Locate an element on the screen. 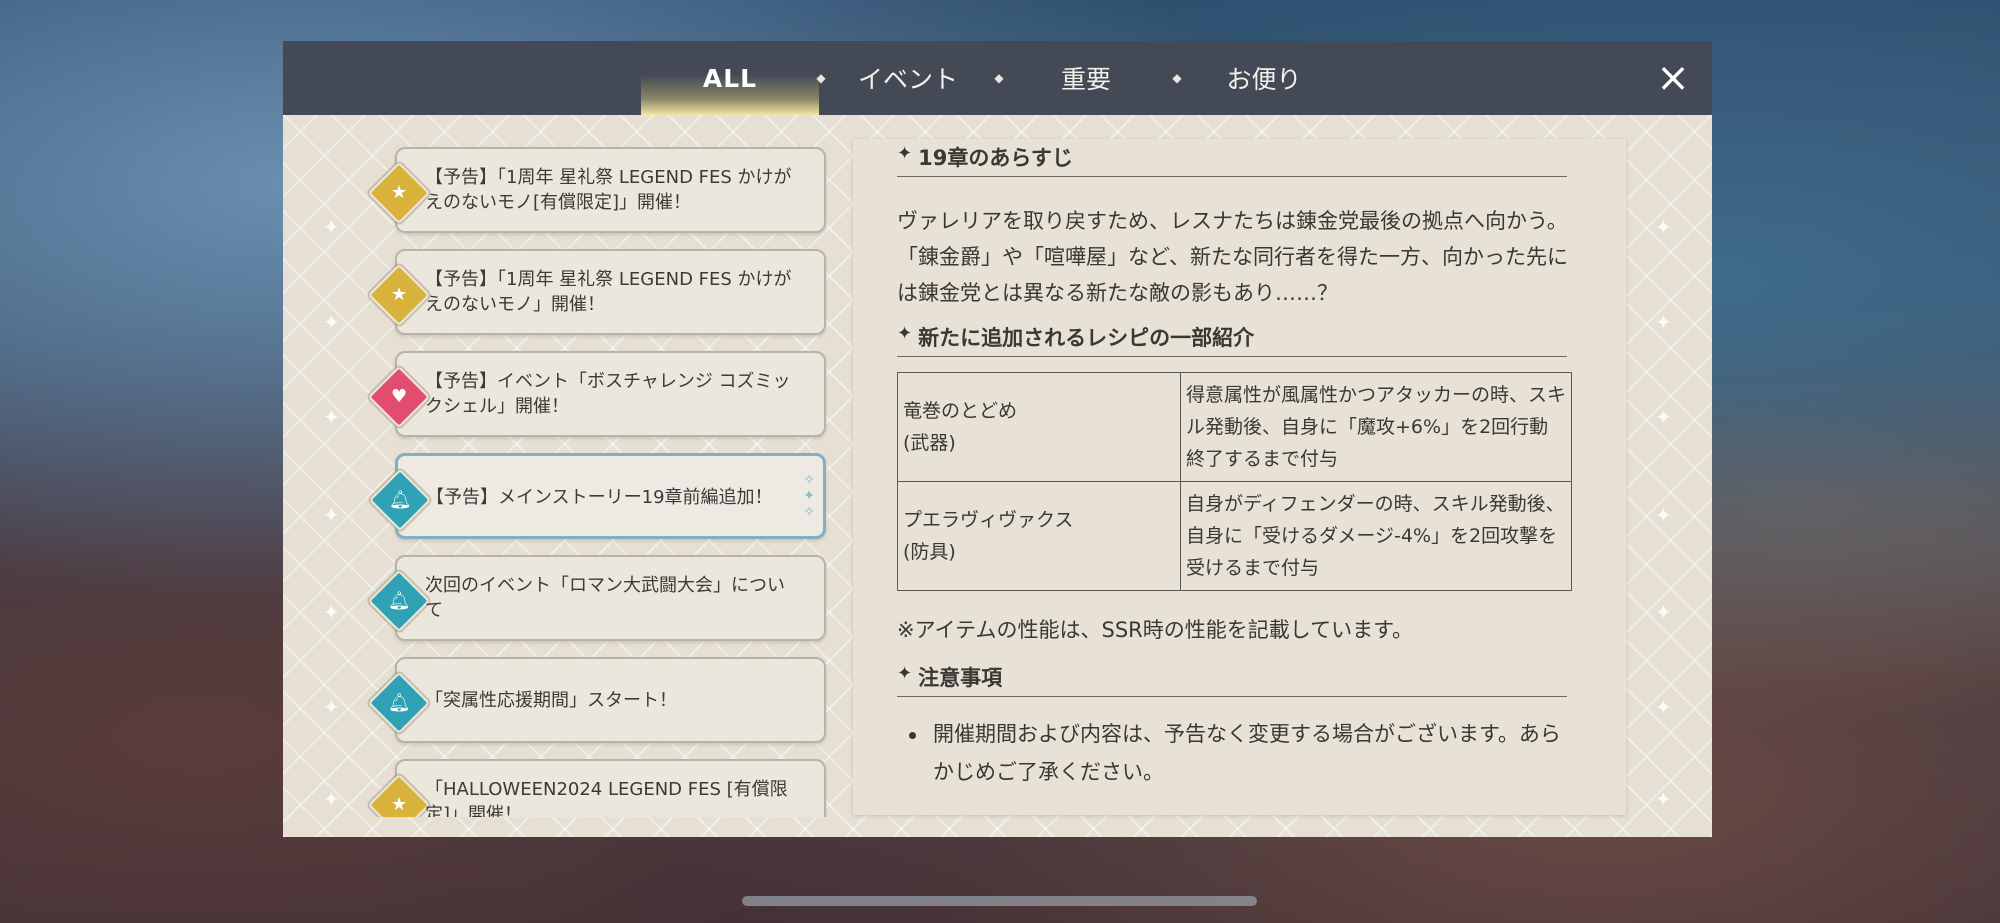 Image resolution: width=2000 pixels, height=923 pixels. tab-important: 重要 is located at coordinates (1086, 78).